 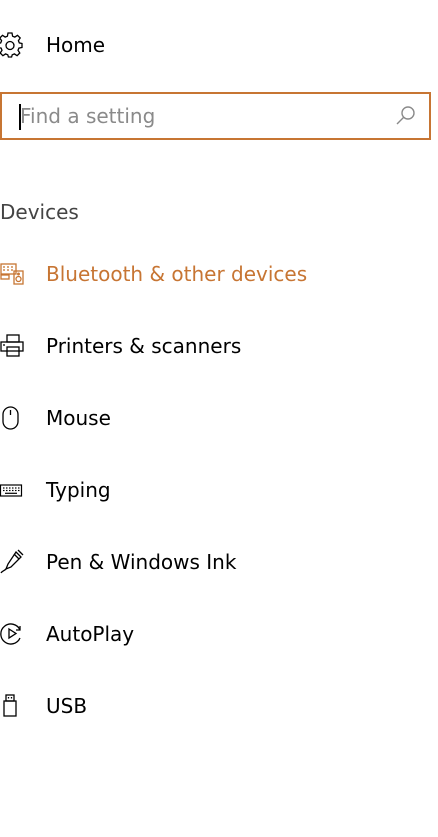 What do you see at coordinates (13, 706) in the screenshot?
I see `usb-icon` at bounding box center [13, 706].